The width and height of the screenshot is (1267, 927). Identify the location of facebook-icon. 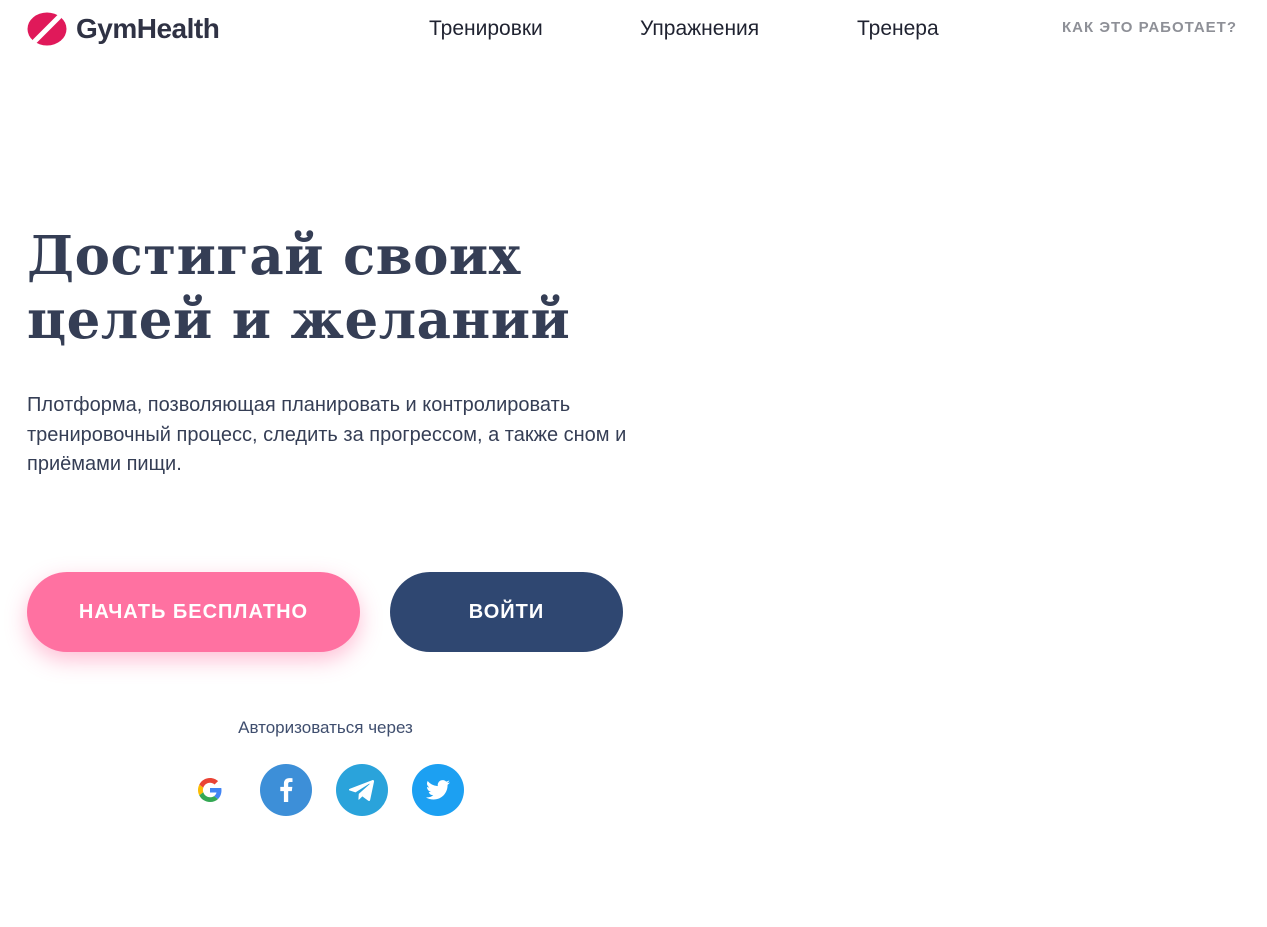
(286, 790).